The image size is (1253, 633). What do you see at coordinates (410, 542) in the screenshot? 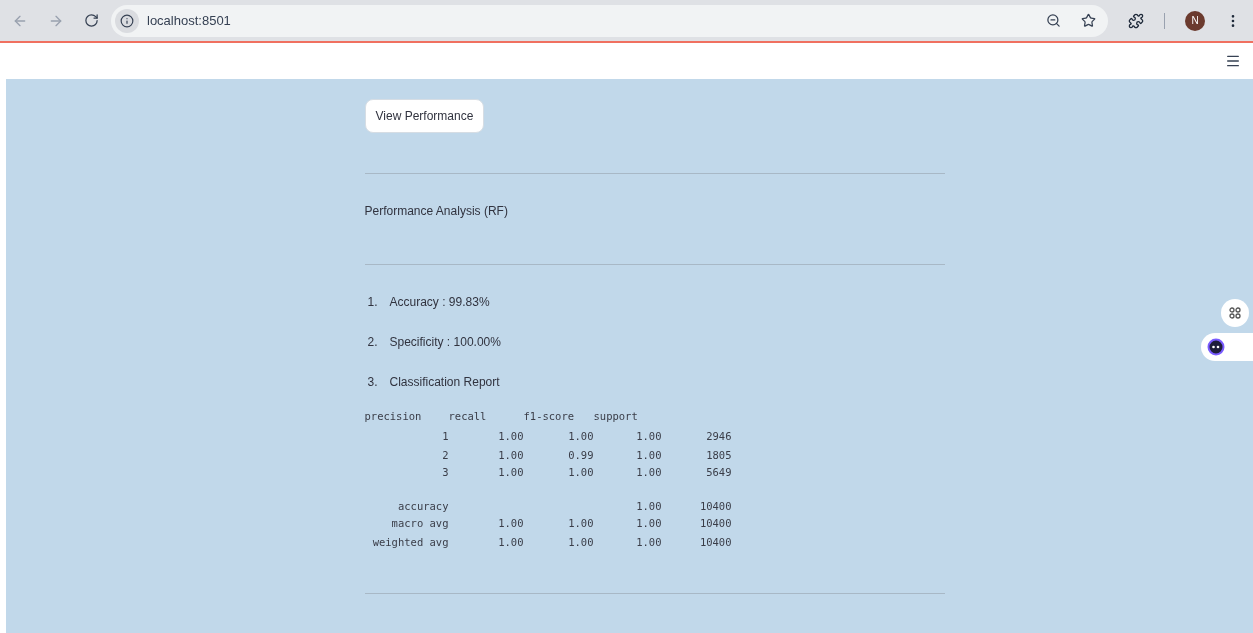
I see `report-label: weighted avg` at bounding box center [410, 542].